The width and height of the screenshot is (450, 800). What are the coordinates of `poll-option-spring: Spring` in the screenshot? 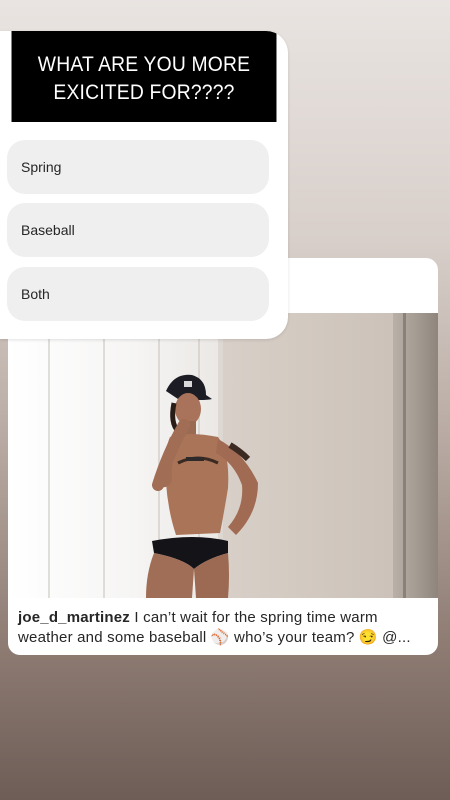 It's located at (138, 167).